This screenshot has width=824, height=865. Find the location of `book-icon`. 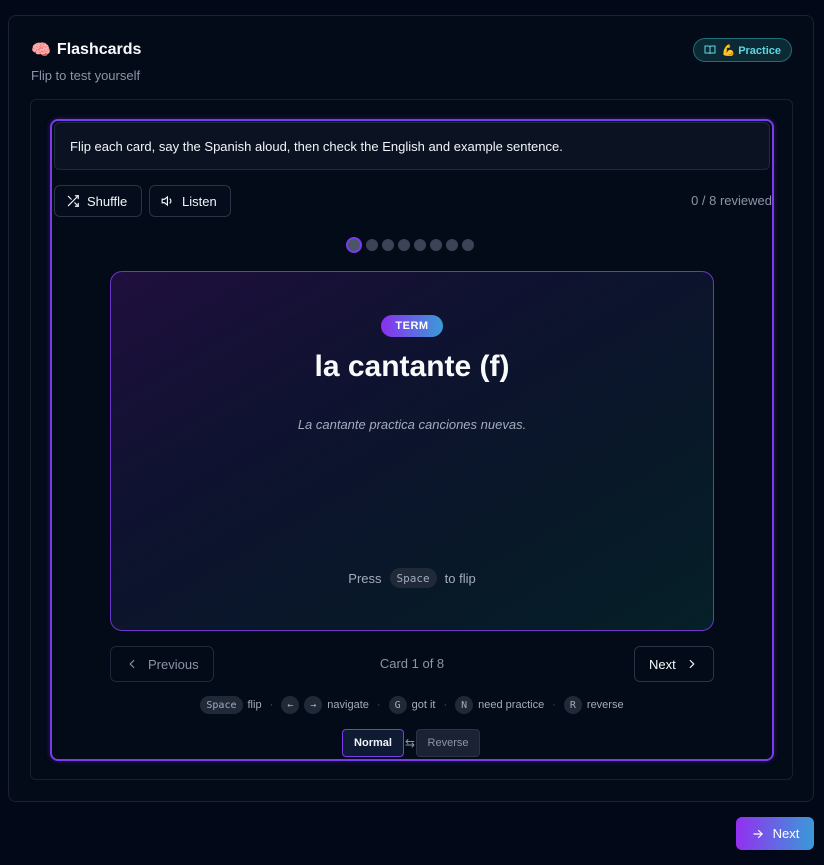

book-icon is located at coordinates (710, 50).